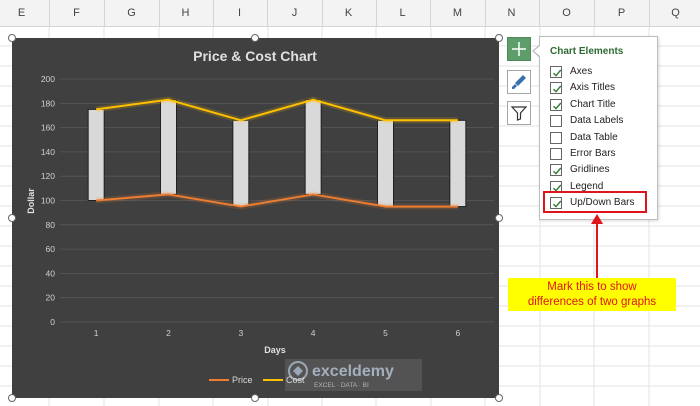 This screenshot has width=700, height=406. What do you see at coordinates (353, 371) in the screenshot?
I see `watermark-brand: exceldemy` at bounding box center [353, 371].